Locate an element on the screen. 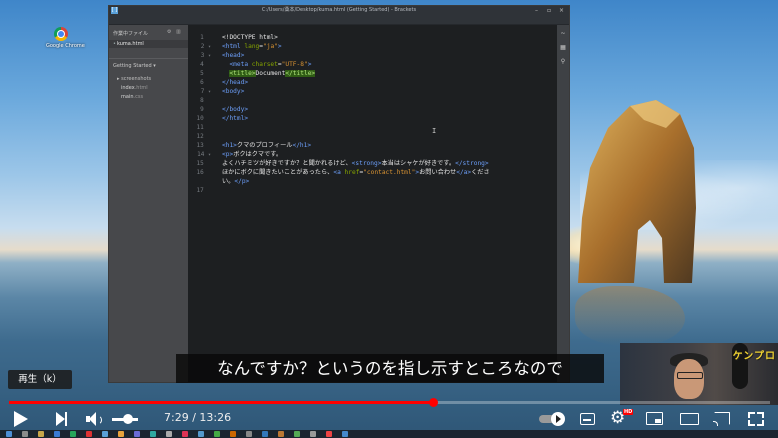 The width and height of the screenshot is (778, 438). time-display: 7:29 / 13:26 is located at coordinates (198, 417).